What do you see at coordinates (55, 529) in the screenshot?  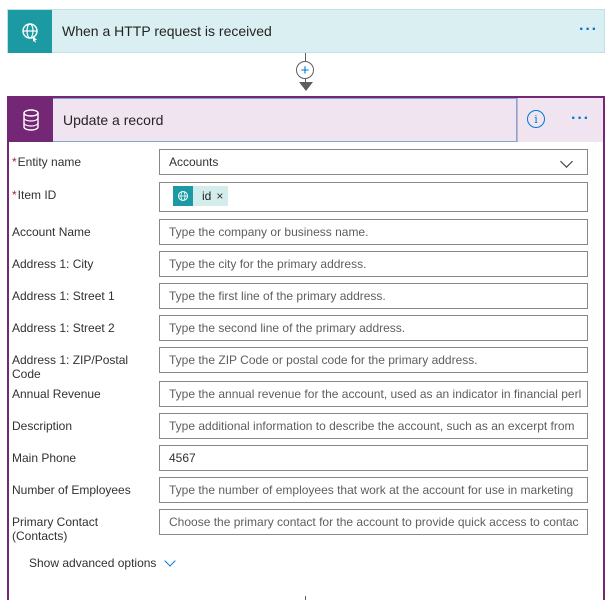 I see `primary-contact-label: Primary Contact (Contacts)` at bounding box center [55, 529].